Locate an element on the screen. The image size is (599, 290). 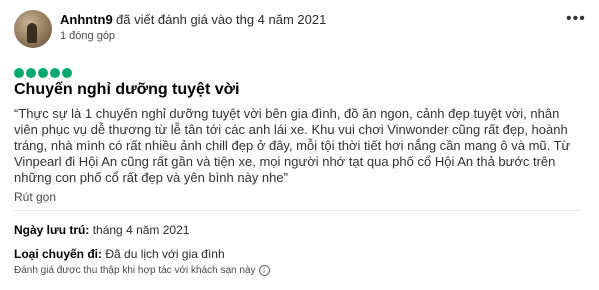
trip-type-value: Đã du lịch với gia đình is located at coordinates (165, 254).